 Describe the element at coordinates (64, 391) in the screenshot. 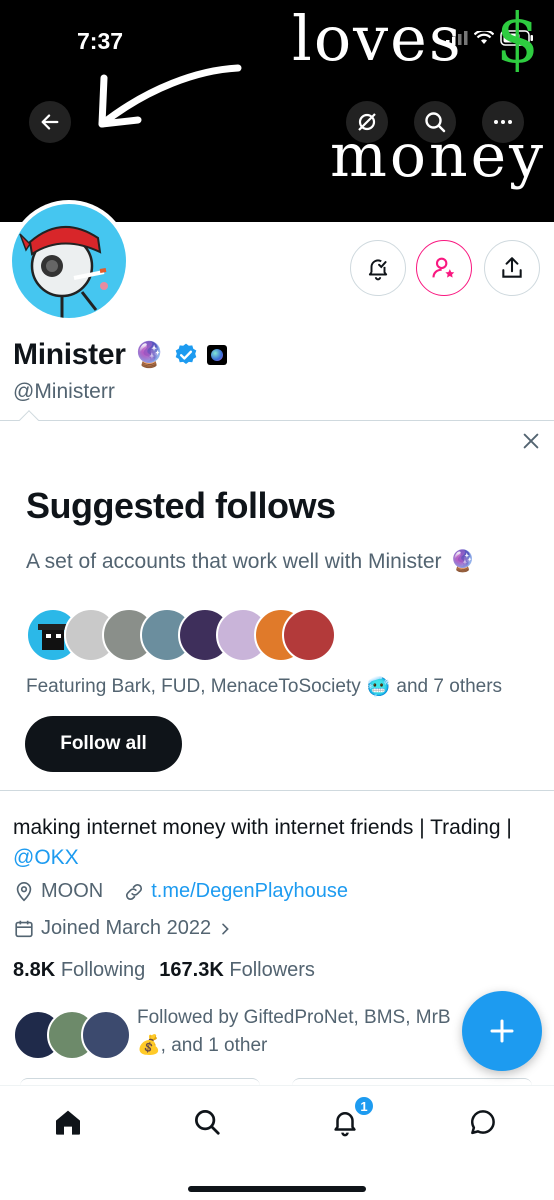

I see `profile-handle: @Ministerr` at that location.